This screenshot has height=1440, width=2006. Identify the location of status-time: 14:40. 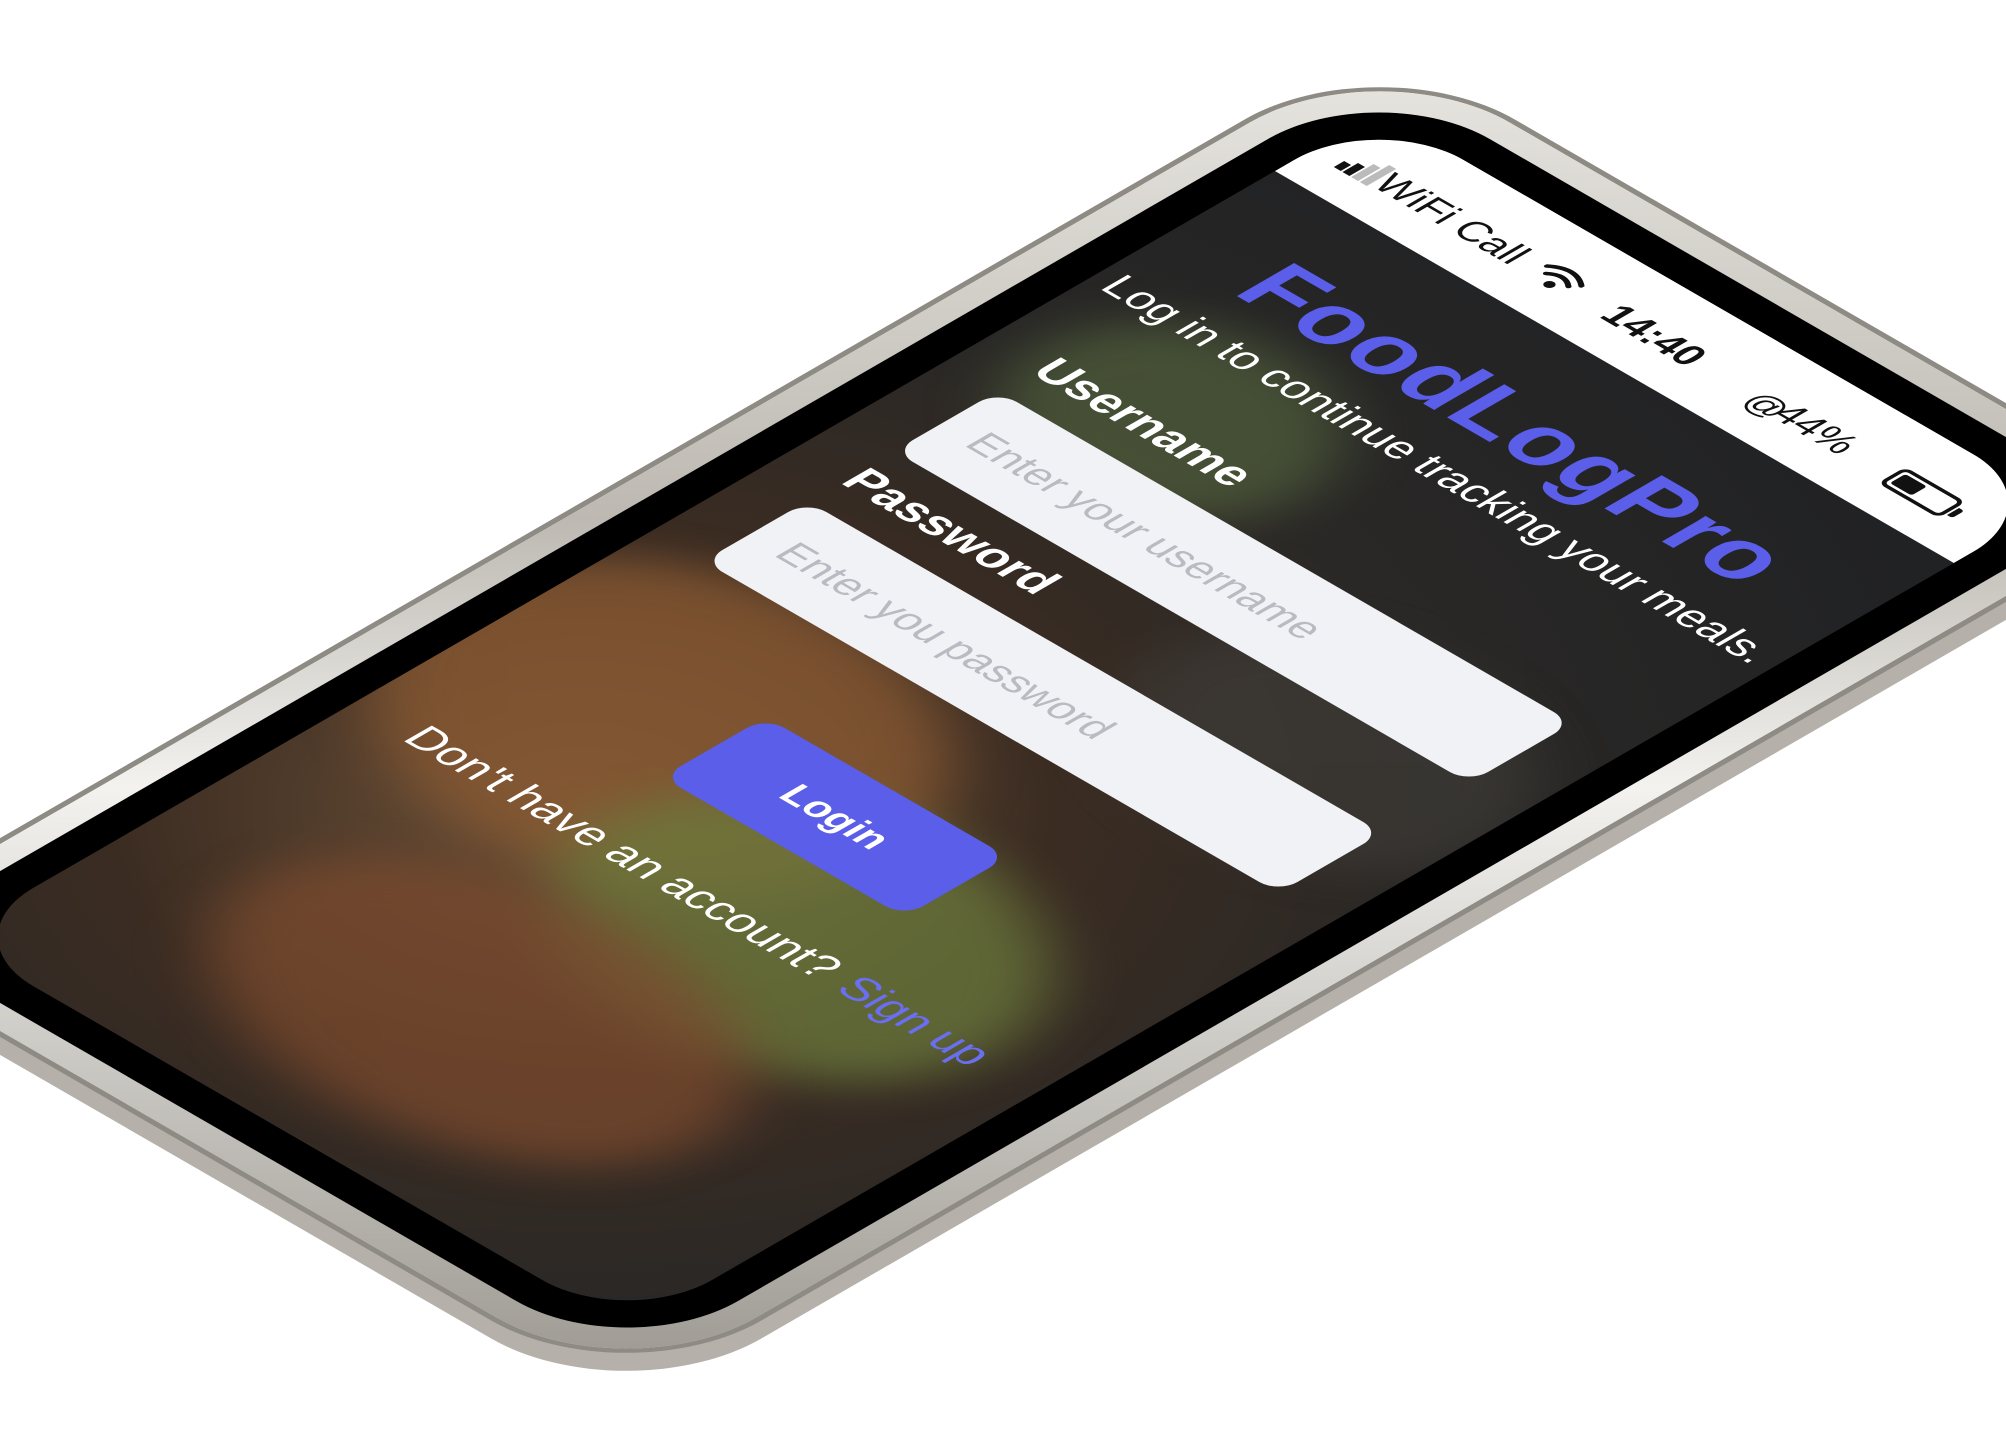
(1653, 336).